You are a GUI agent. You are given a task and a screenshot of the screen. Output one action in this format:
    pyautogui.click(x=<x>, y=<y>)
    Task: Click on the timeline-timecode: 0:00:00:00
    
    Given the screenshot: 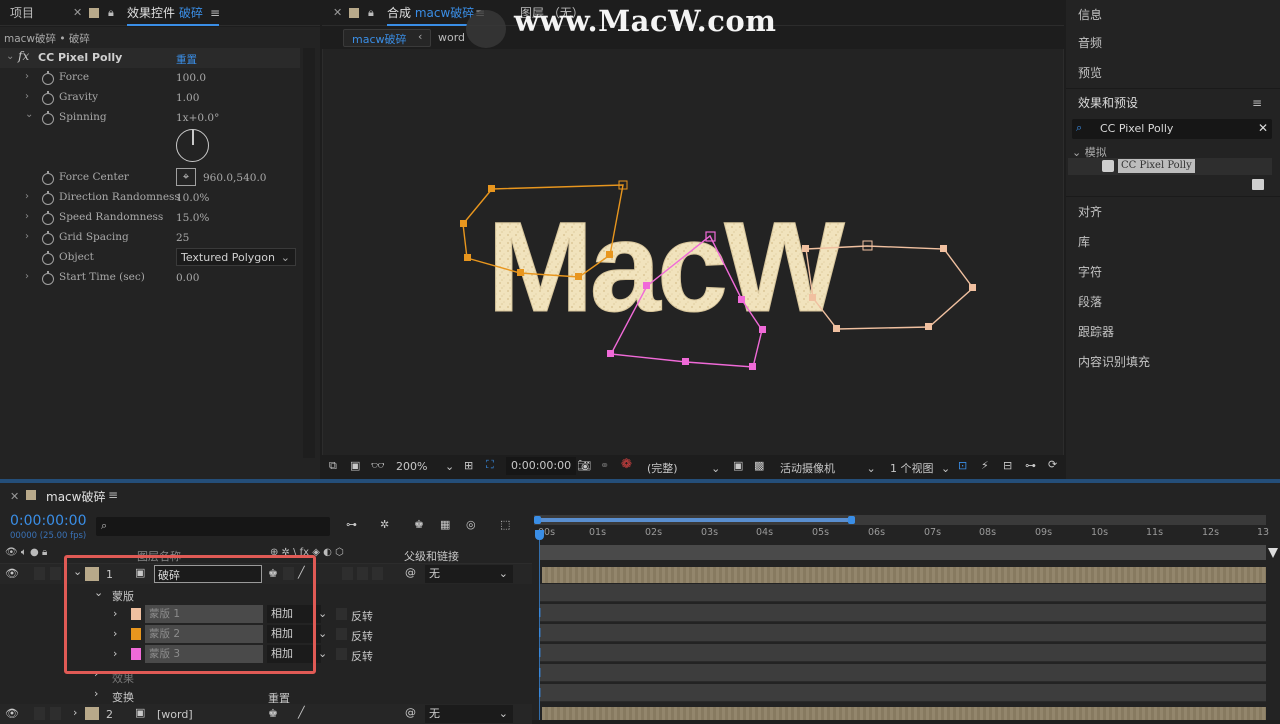 What is the action you would take?
    pyautogui.click(x=48, y=521)
    